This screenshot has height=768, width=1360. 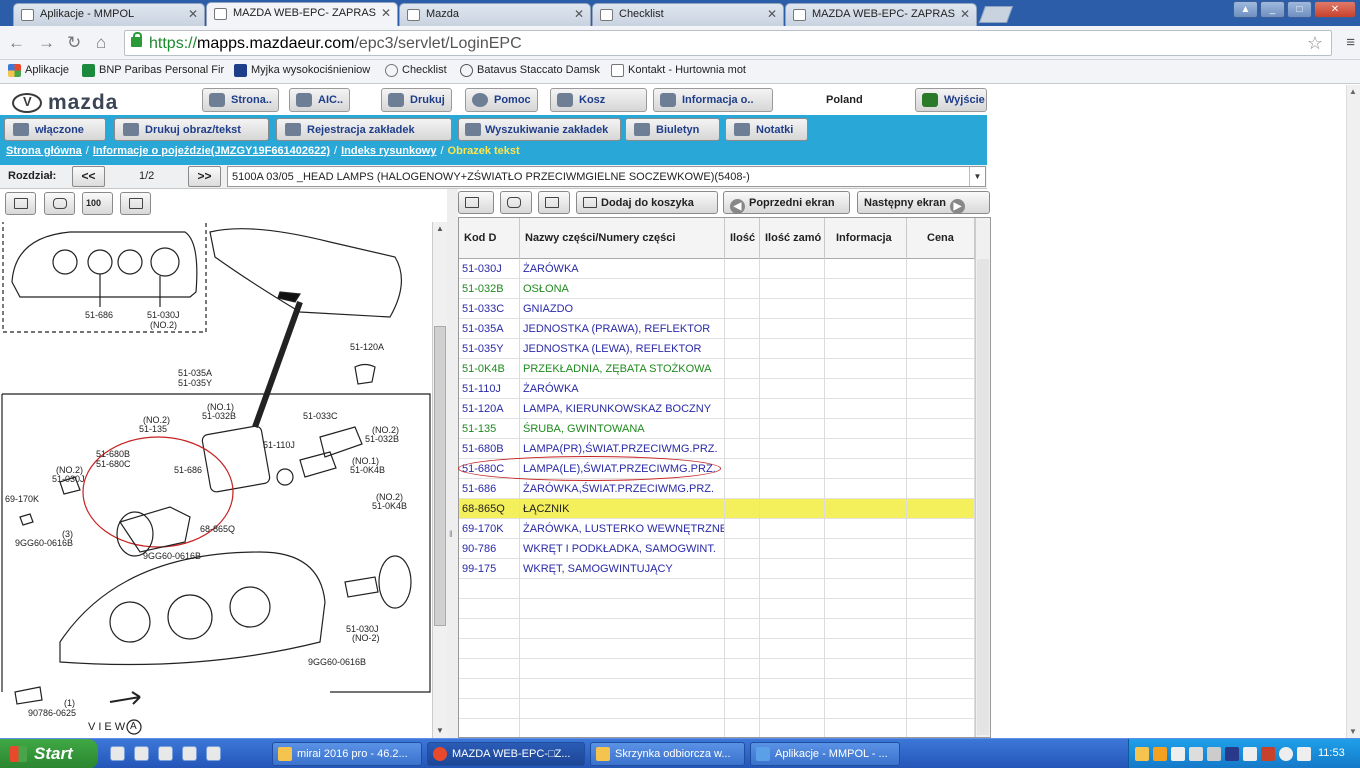 I want to click on volume-icon, so click(x=1304, y=754).